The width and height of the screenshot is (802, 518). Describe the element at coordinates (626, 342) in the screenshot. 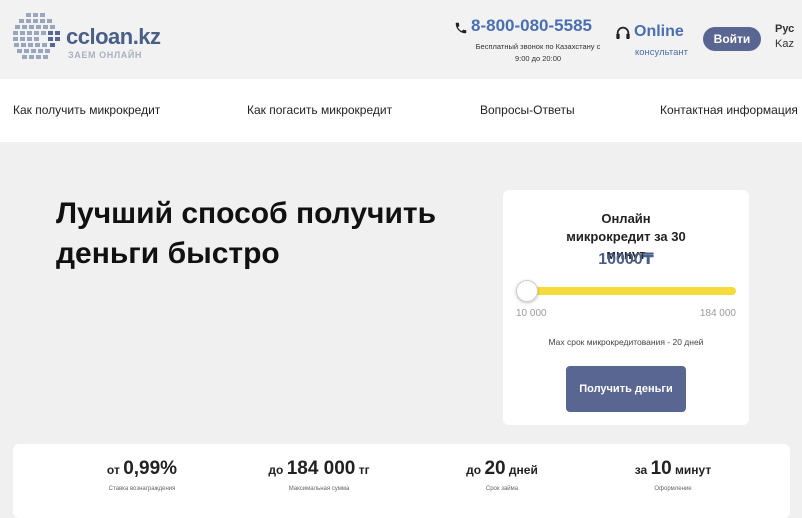

I see `max-term-note: Max срок микрокредитования - 20 дней` at that location.